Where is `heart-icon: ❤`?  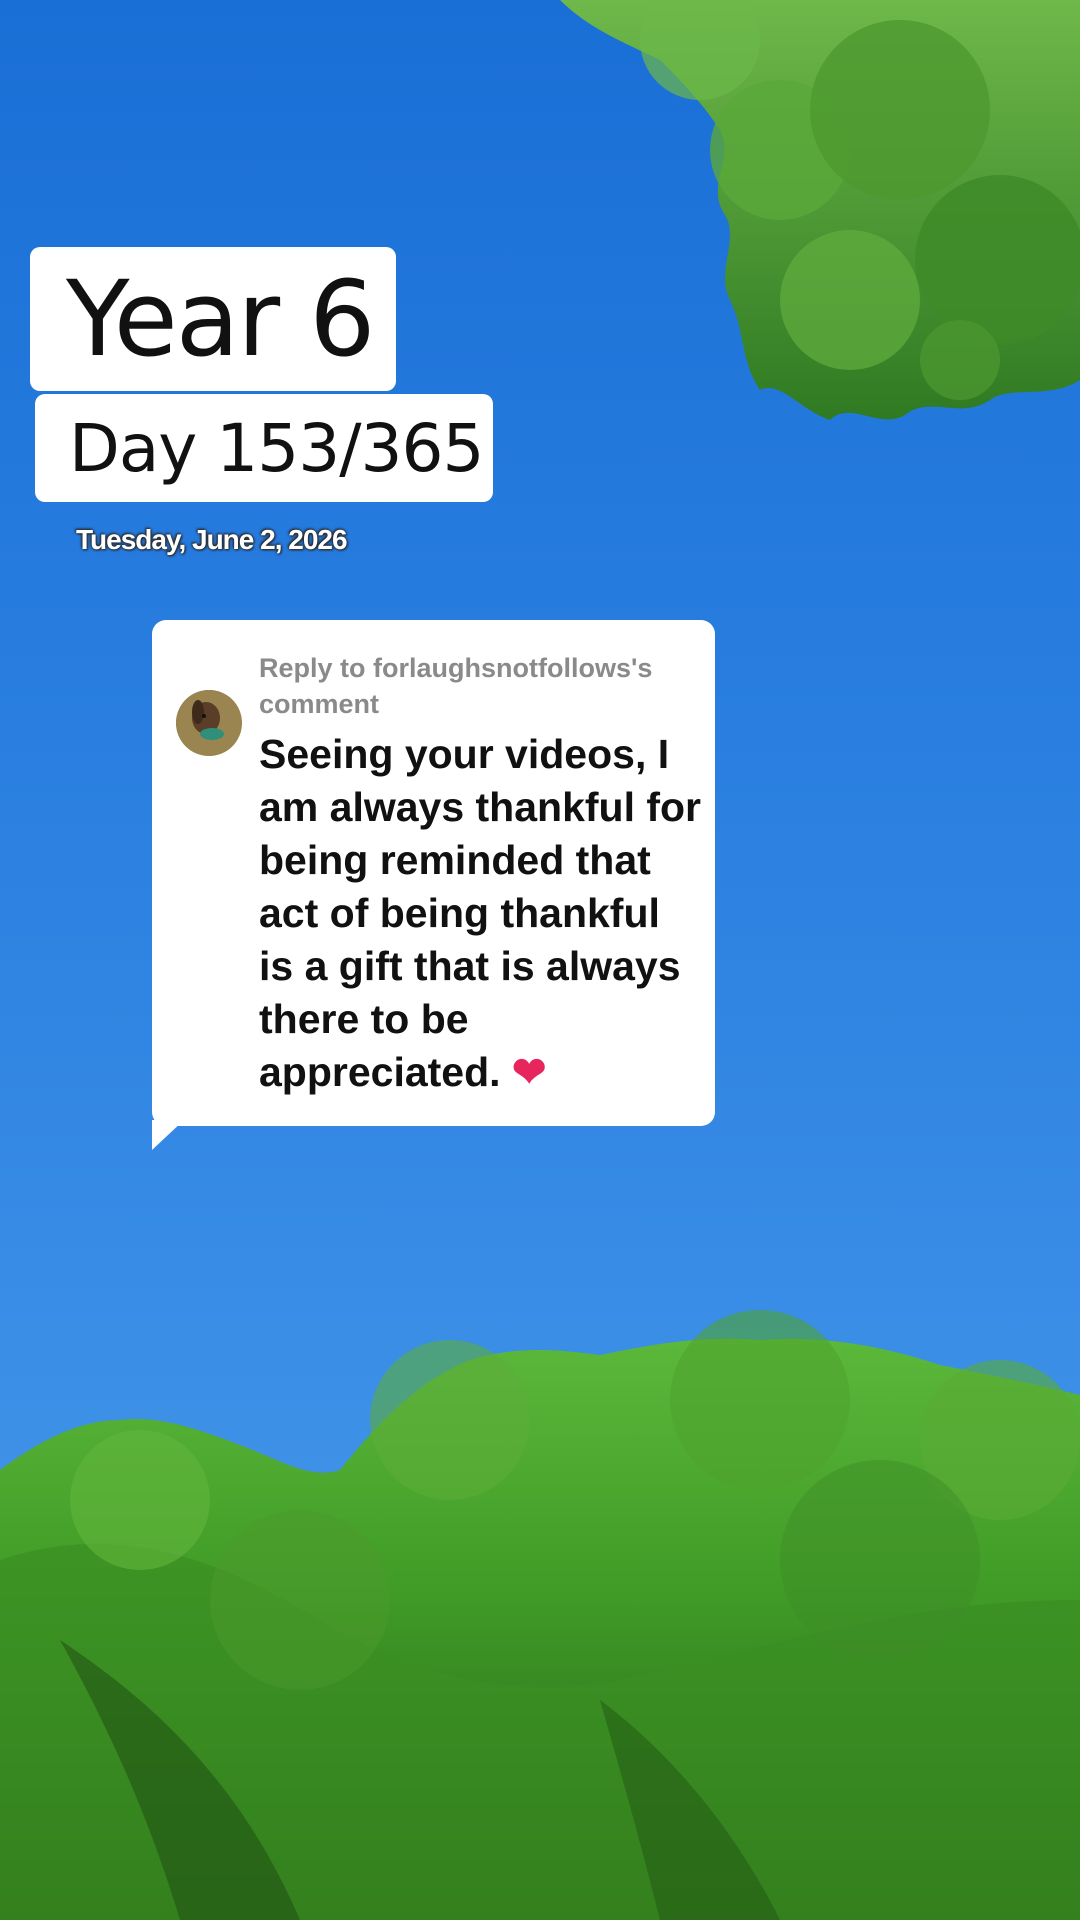 heart-icon: ❤ is located at coordinates (529, 1072).